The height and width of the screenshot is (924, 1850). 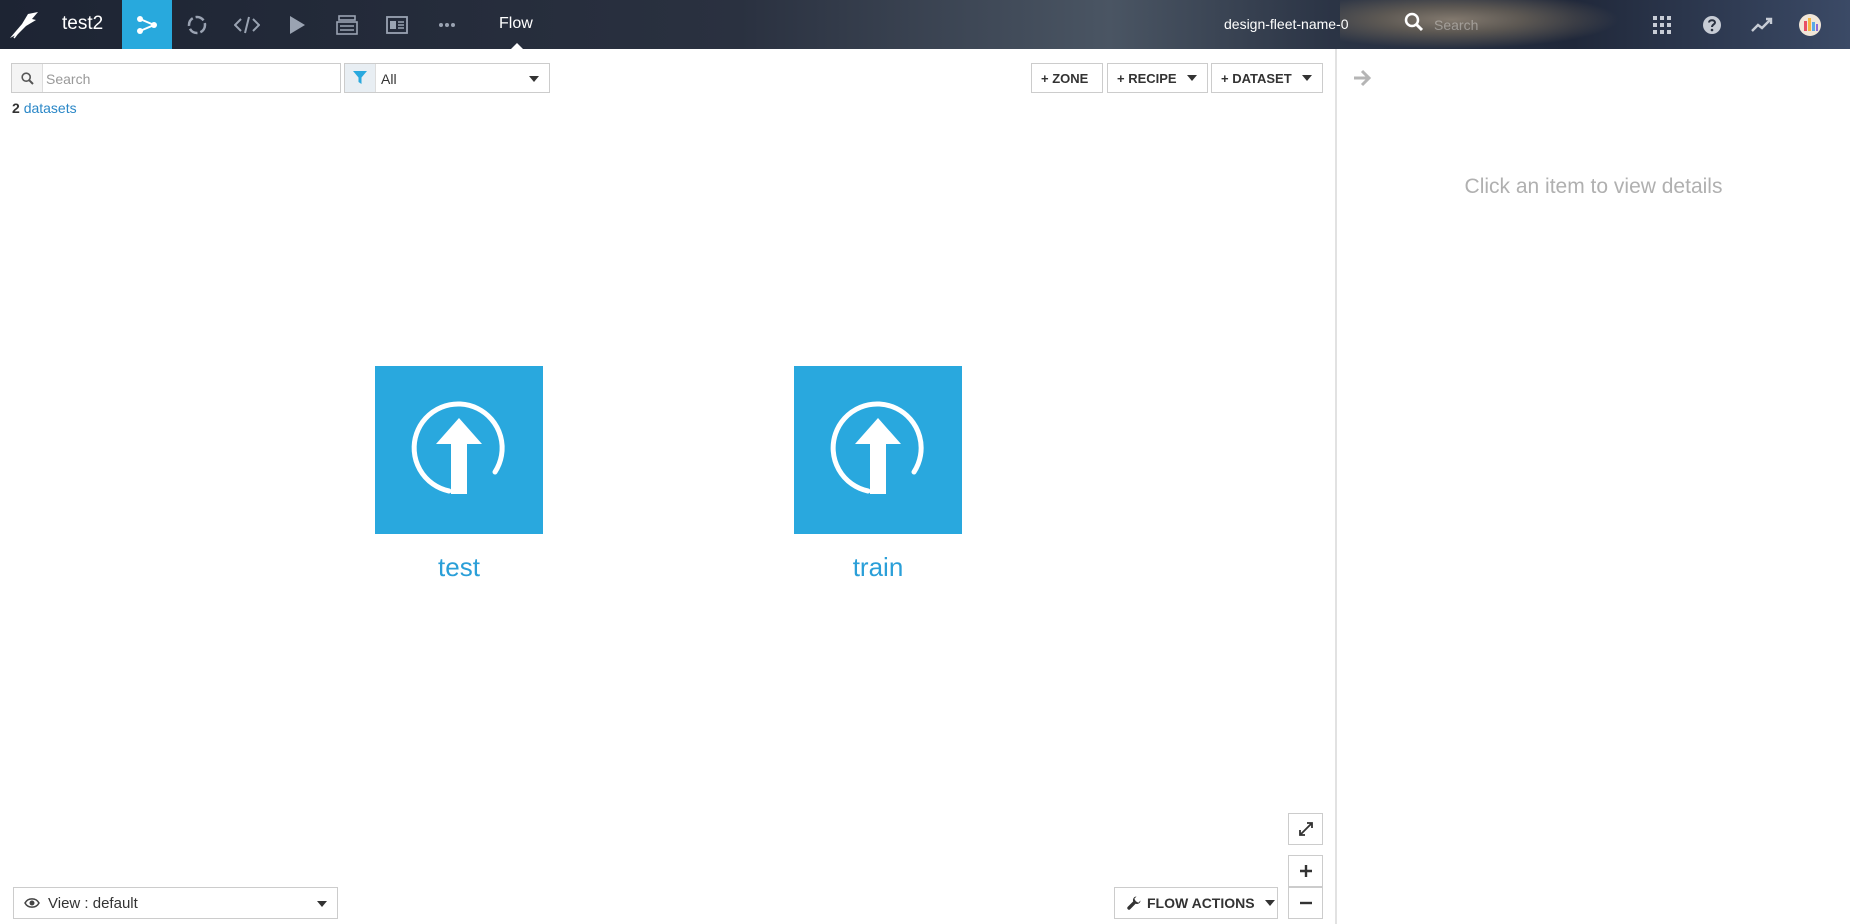 I want to click on global-search-input, so click(x=1489, y=25).